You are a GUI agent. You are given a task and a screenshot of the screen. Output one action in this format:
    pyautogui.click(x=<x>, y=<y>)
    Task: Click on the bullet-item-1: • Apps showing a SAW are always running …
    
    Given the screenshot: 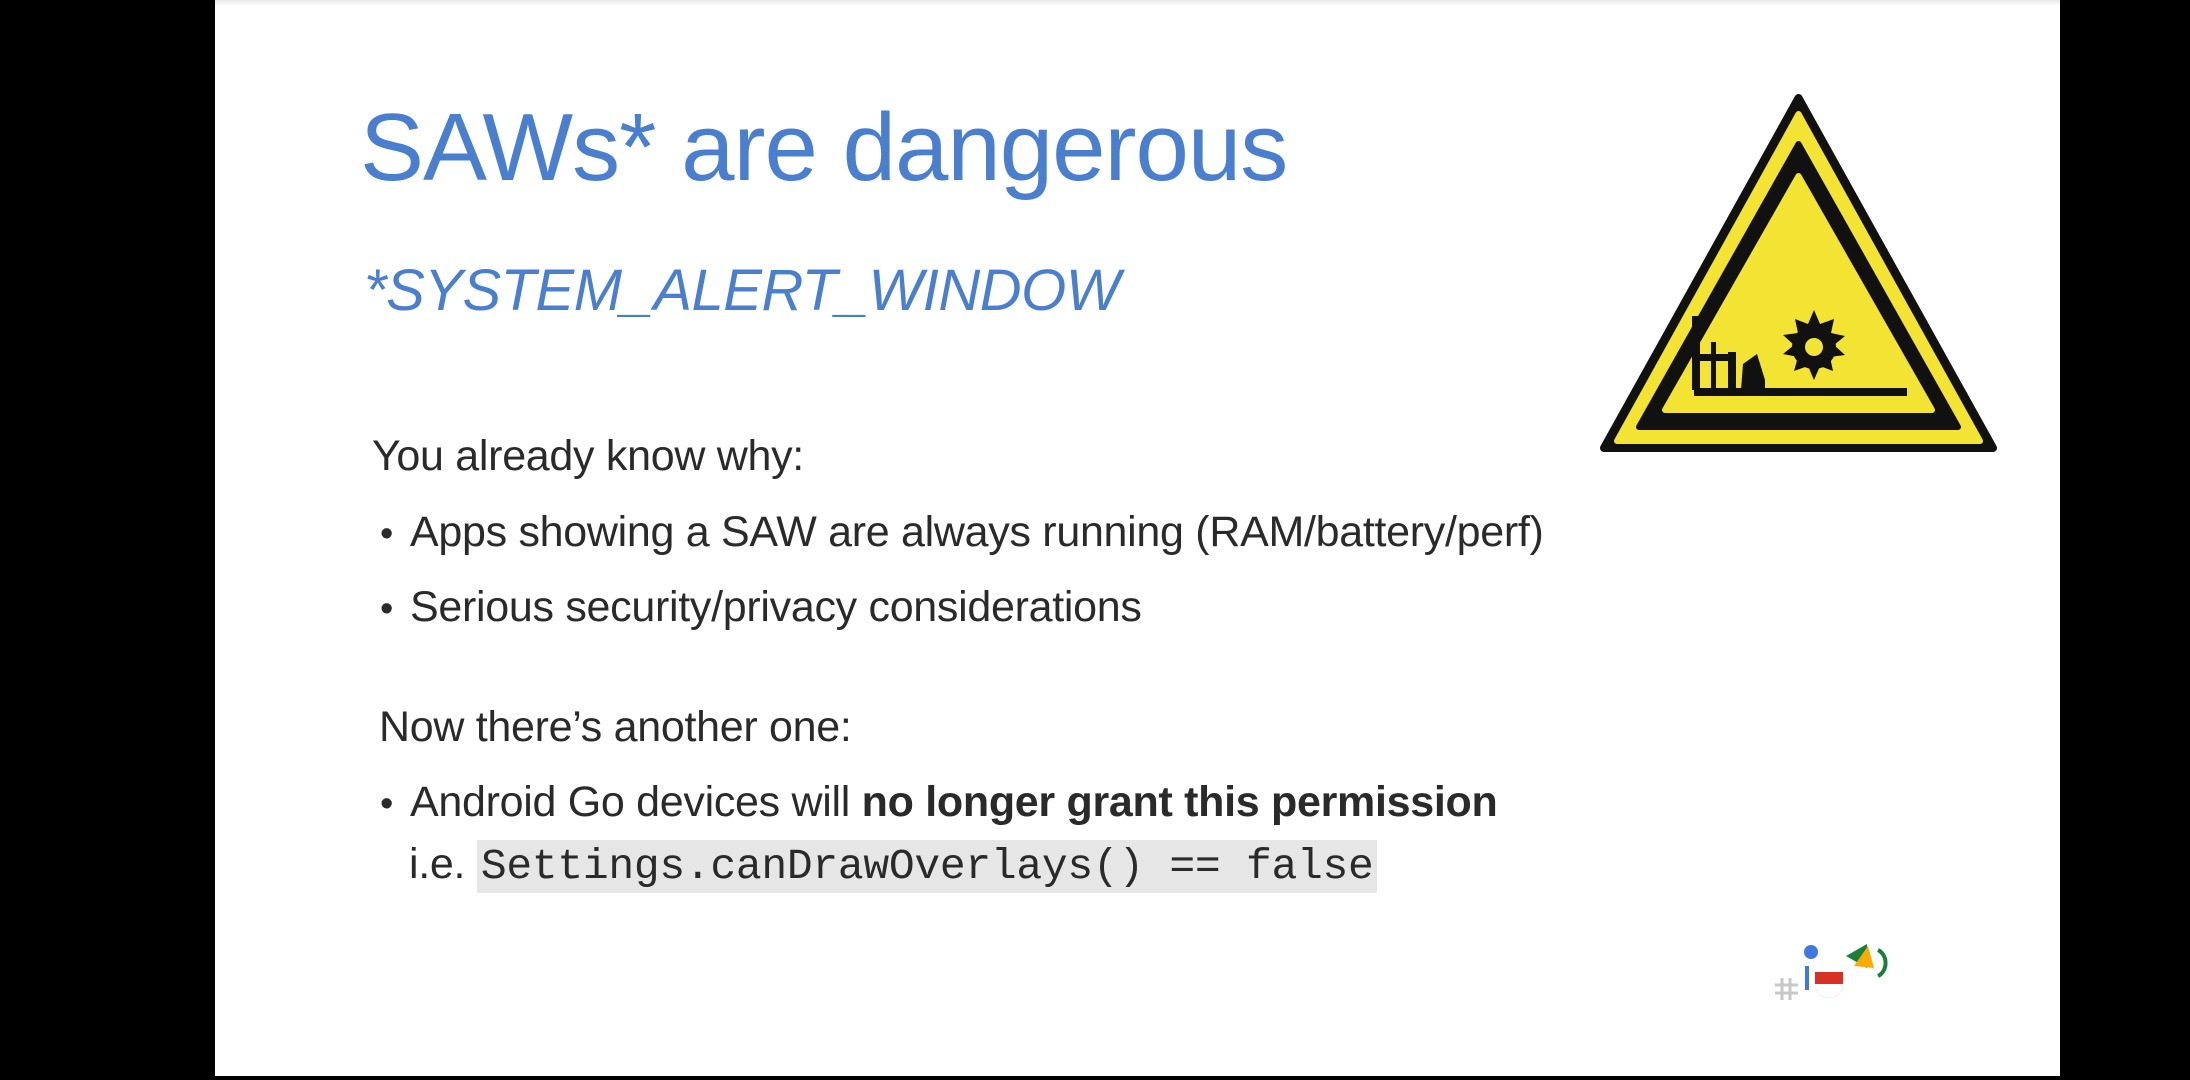 What is the action you would take?
    pyautogui.click(x=962, y=533)
    